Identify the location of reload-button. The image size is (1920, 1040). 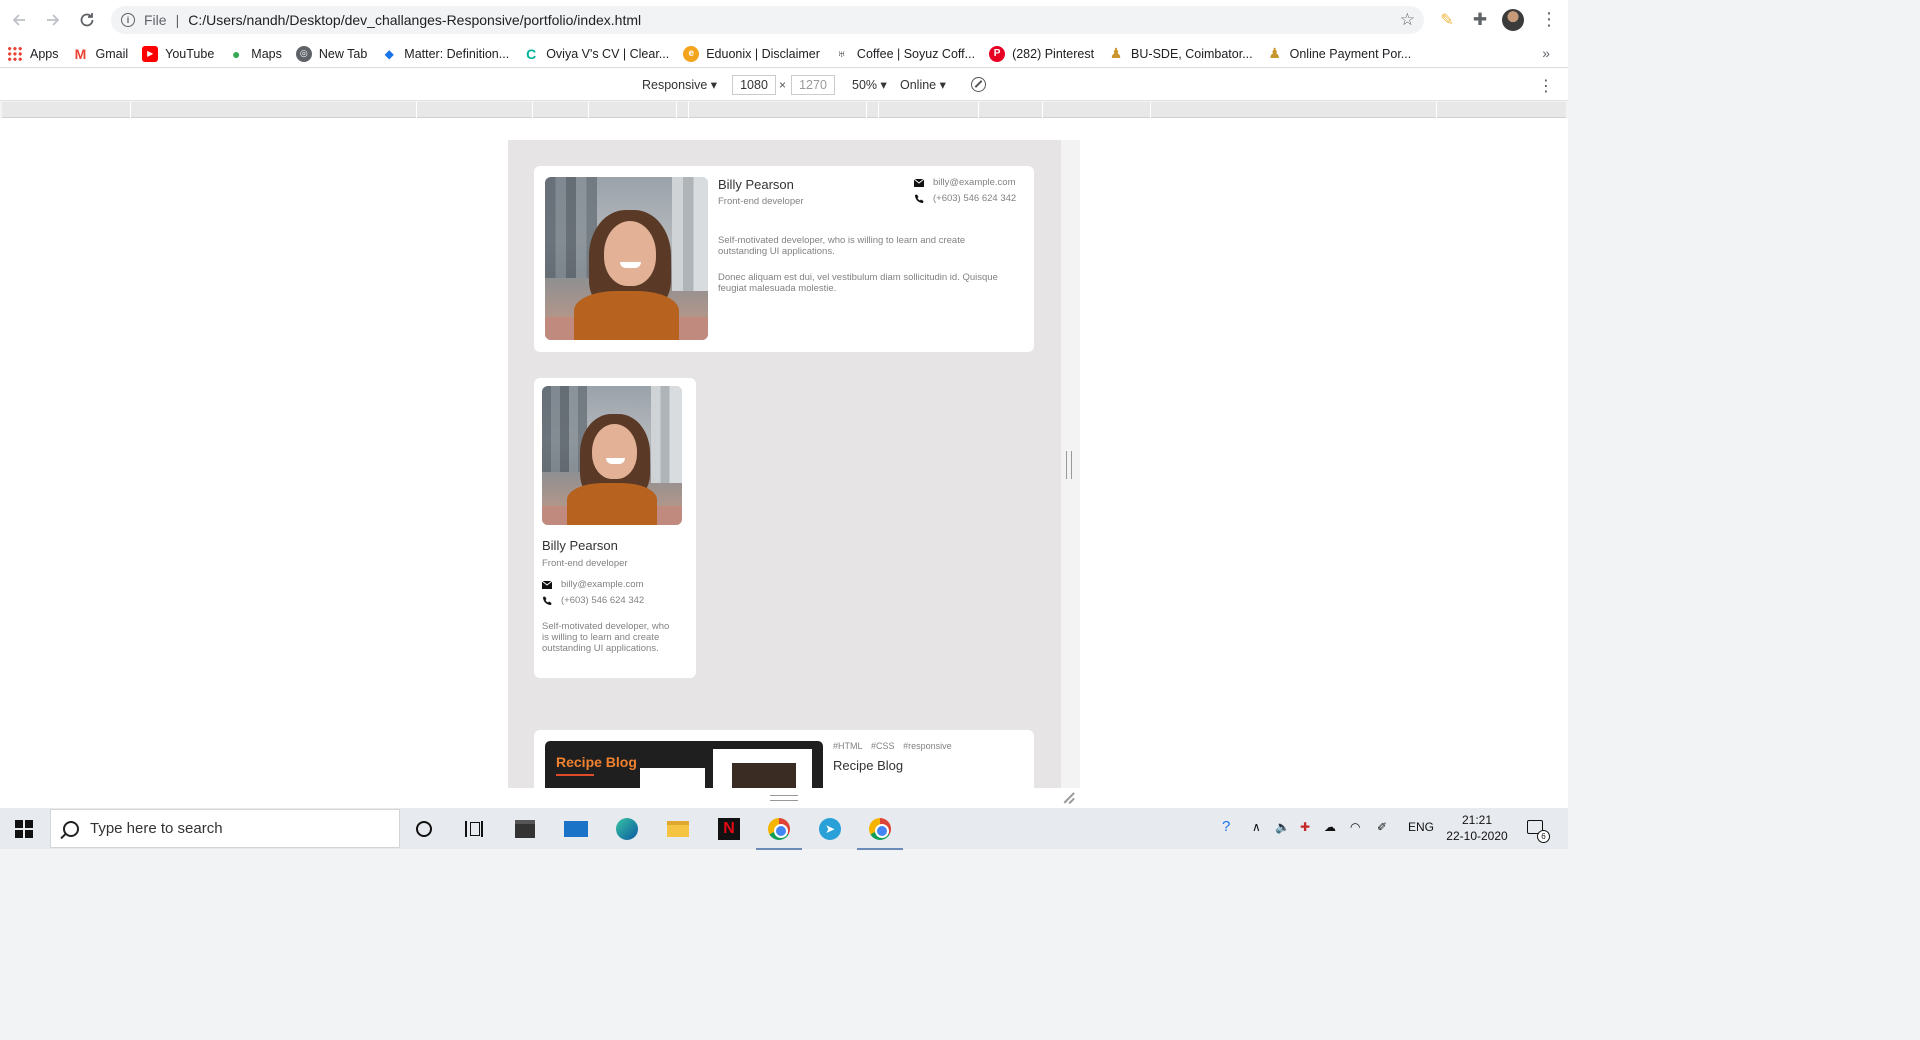
(87, 20).